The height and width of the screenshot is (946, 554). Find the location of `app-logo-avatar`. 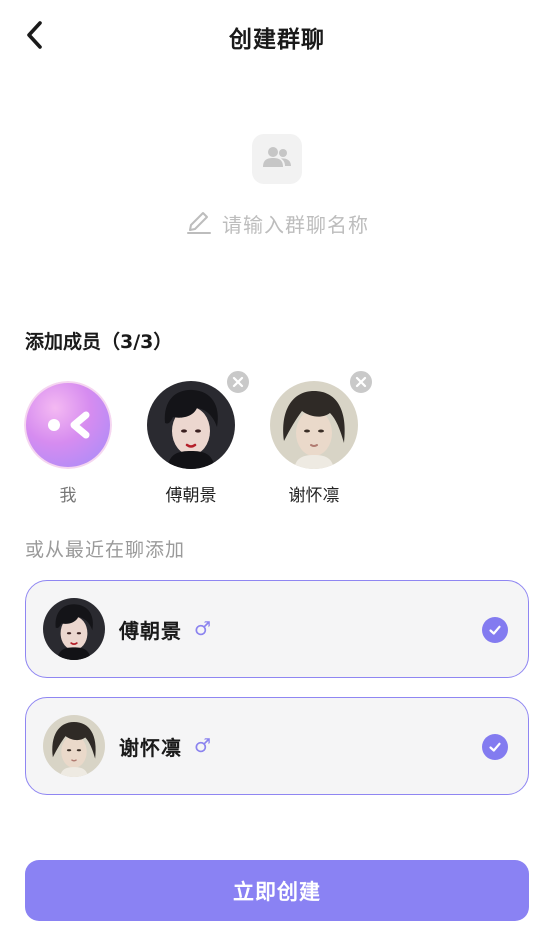

app-logo-avatar is located at coordinates (68, 425).